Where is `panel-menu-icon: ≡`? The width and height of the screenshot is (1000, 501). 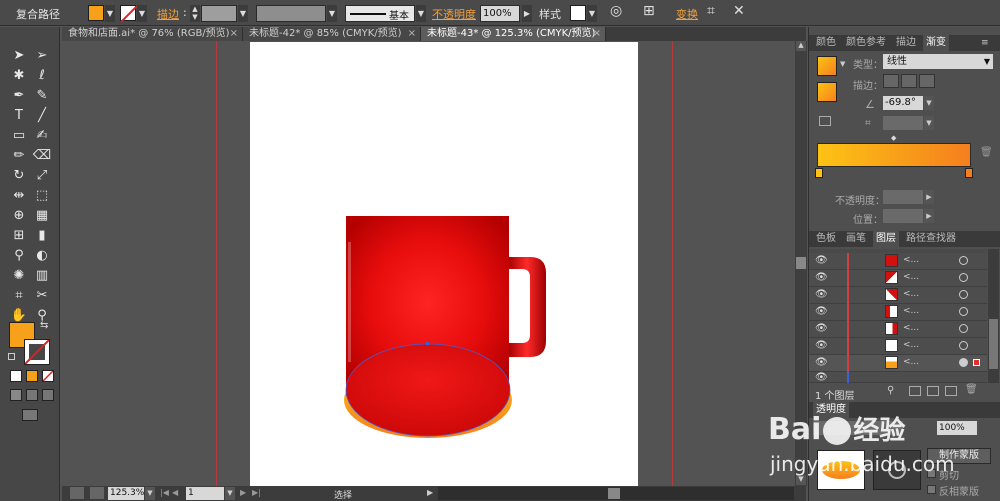
panel-menu-icon: ≡ is located at coordinates (985, 43).